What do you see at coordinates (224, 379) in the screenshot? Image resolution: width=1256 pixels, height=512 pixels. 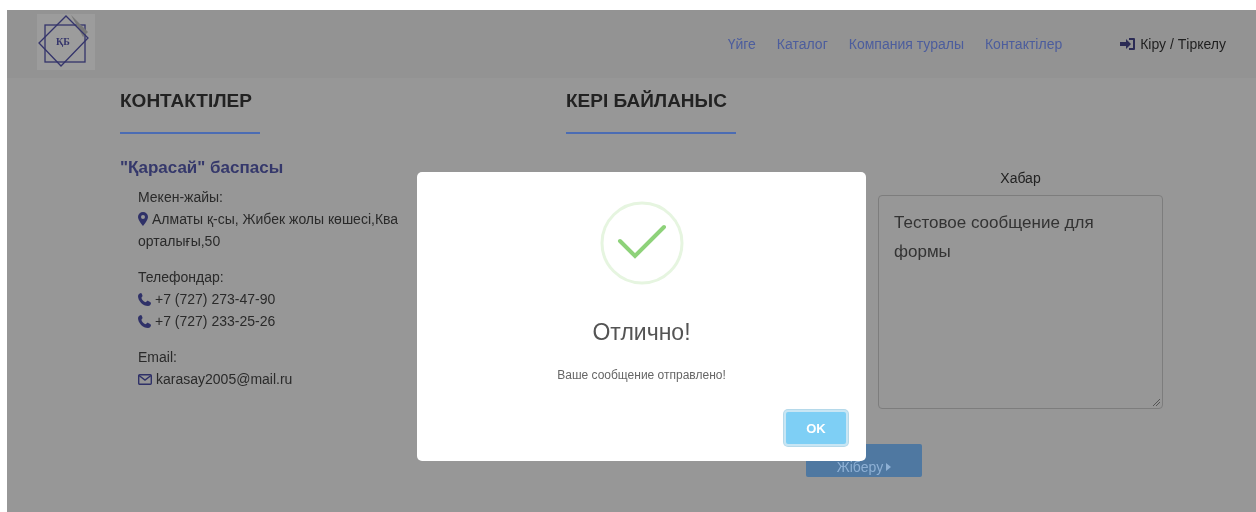 I see `email-address: karasay2005@mail.ru` at bounding box center [224, 379].